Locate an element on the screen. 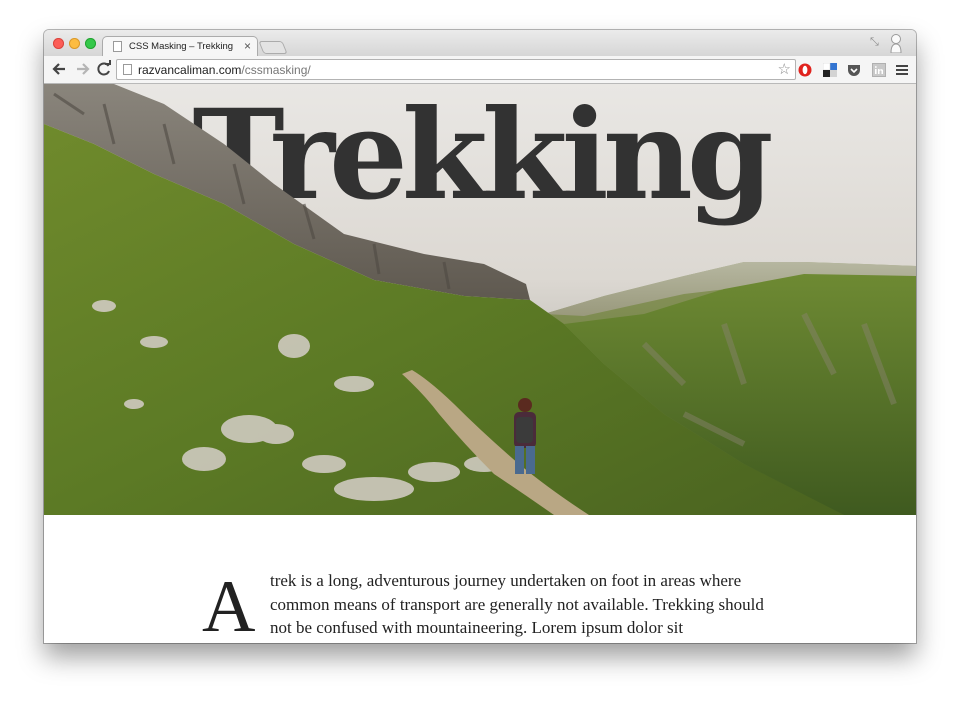 The image size is (960, 705). tab-title: CSS Masking – Trekking is located at coordinates (181, 46).